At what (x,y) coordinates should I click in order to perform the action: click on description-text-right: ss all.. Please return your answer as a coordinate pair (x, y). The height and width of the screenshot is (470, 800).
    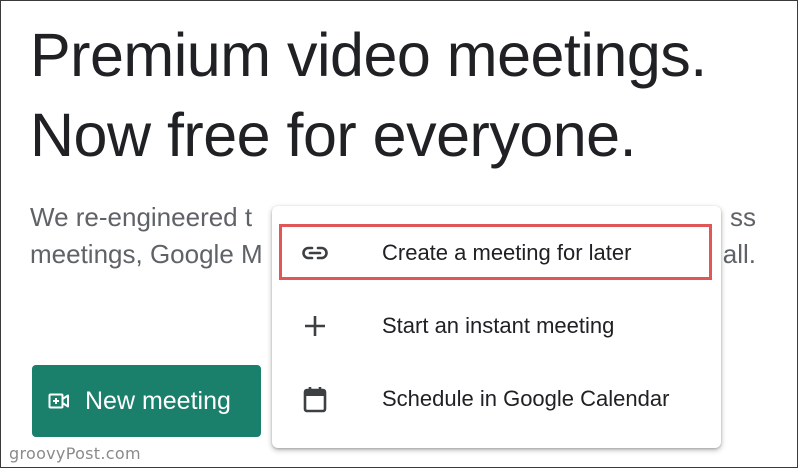
    Looking at the image, I should click on (739, 236).